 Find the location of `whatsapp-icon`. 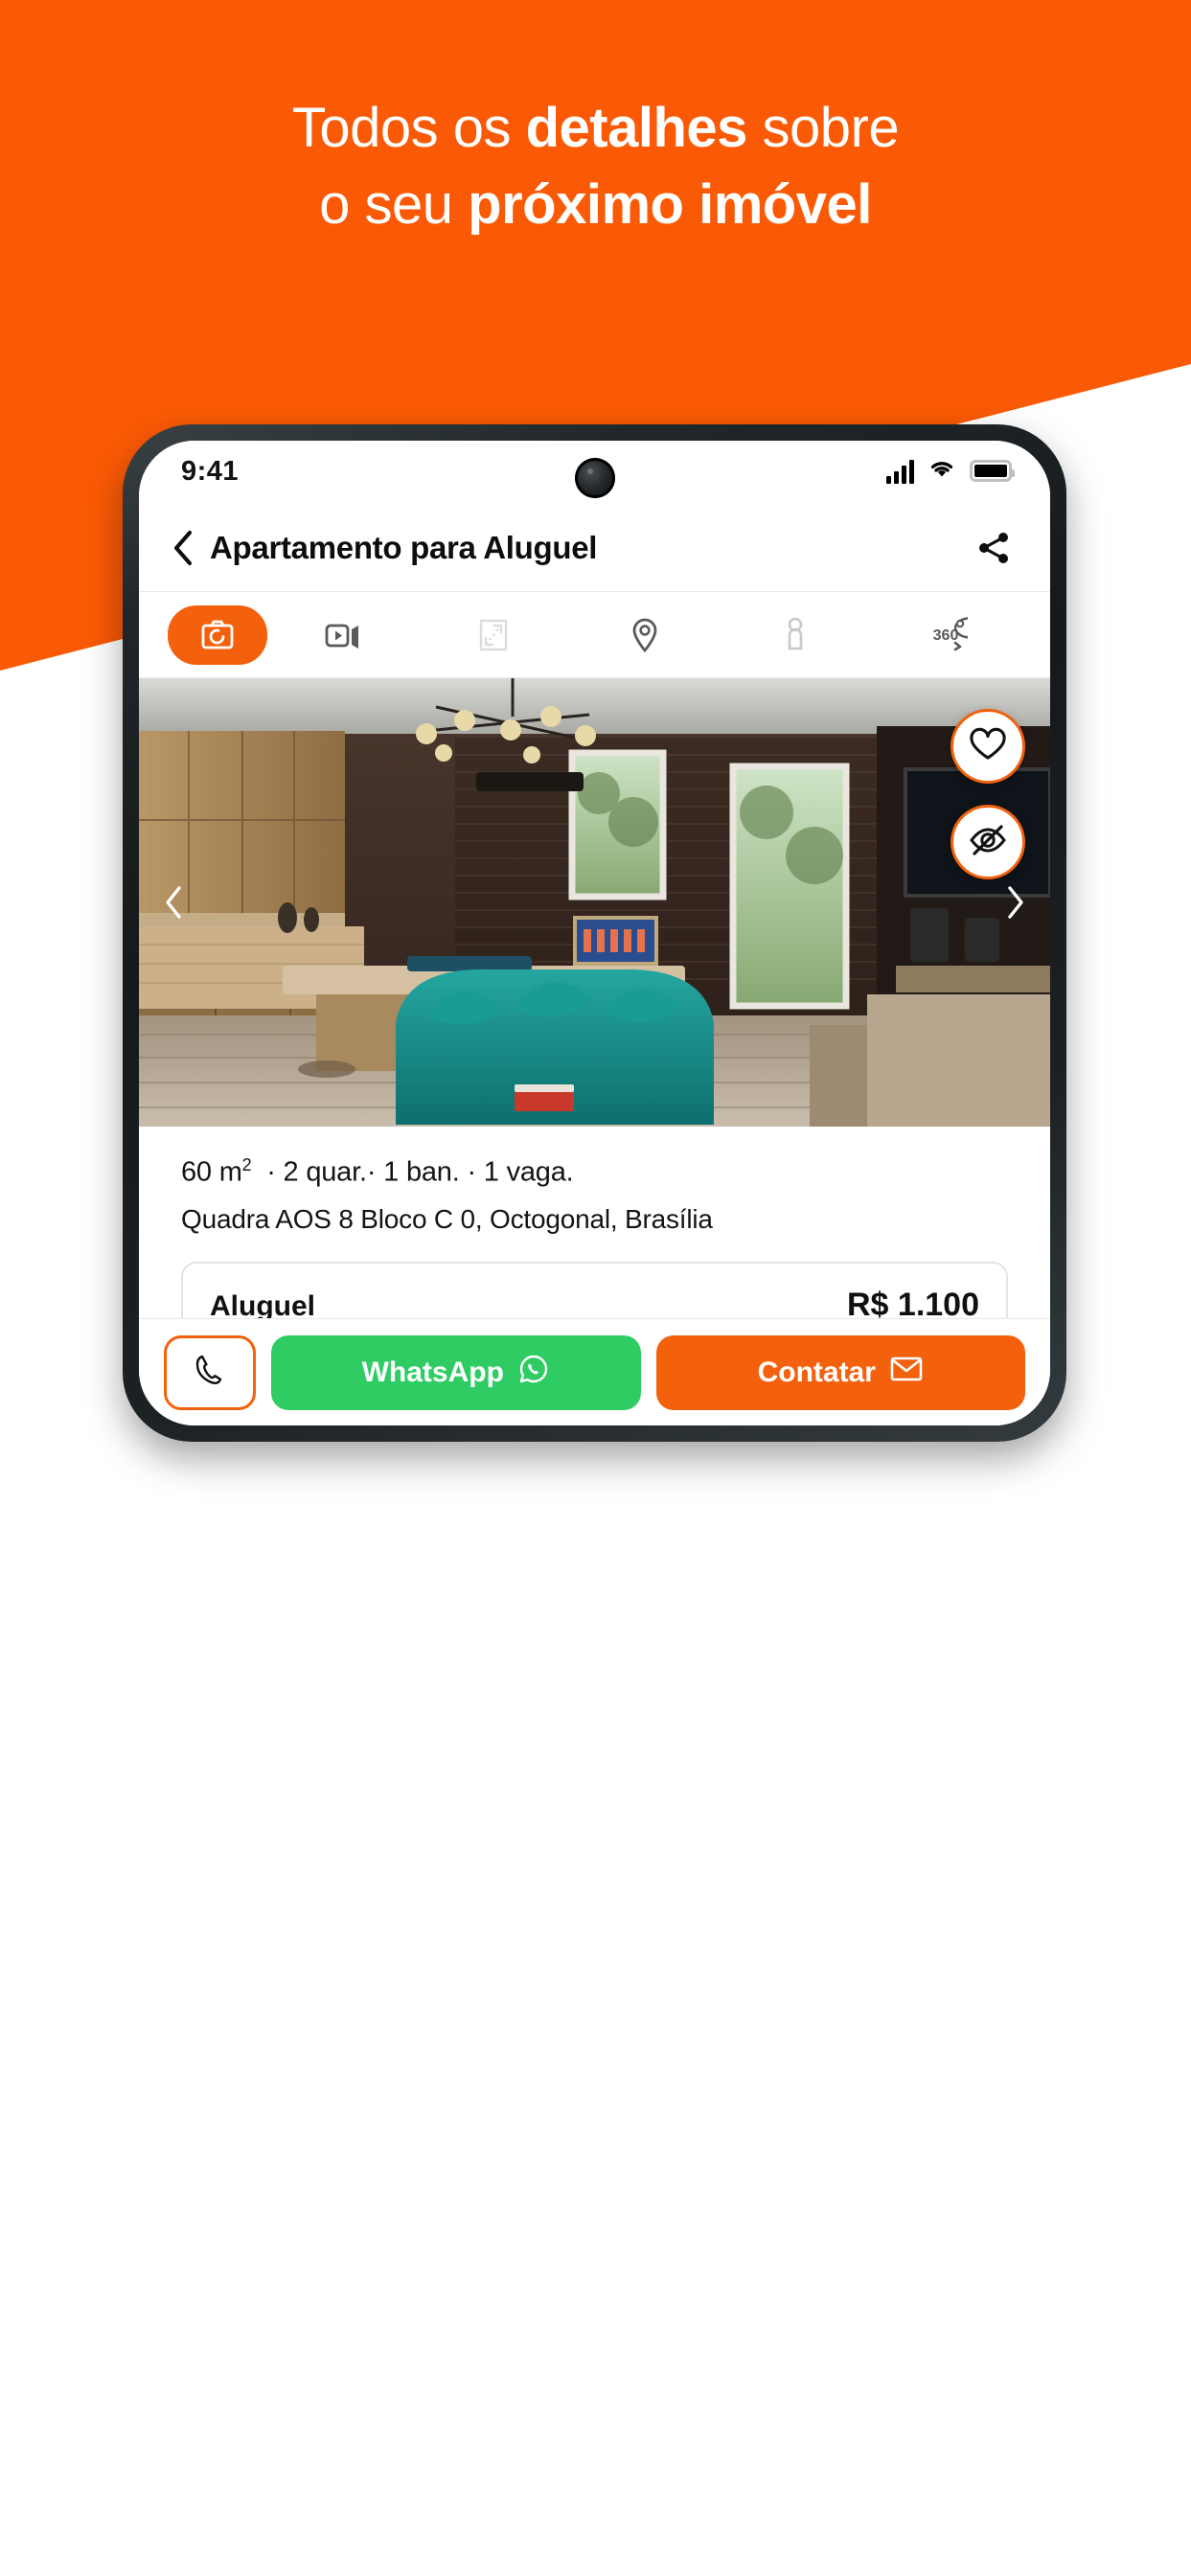

whatsapp-icon is located at coordinates (533, 1373).